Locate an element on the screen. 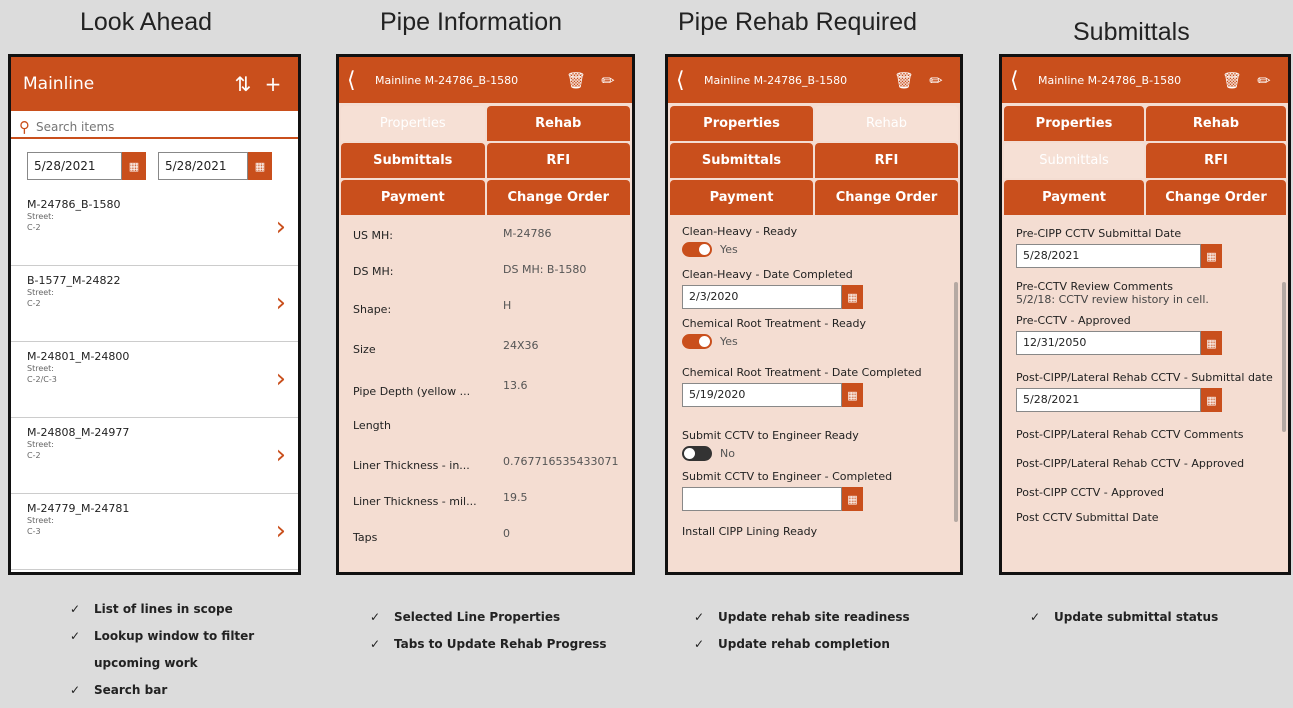 This screenshot has width=1293, height=708. date-picker: 5/19/2020 ▦ is located at coordinates (814, 395).